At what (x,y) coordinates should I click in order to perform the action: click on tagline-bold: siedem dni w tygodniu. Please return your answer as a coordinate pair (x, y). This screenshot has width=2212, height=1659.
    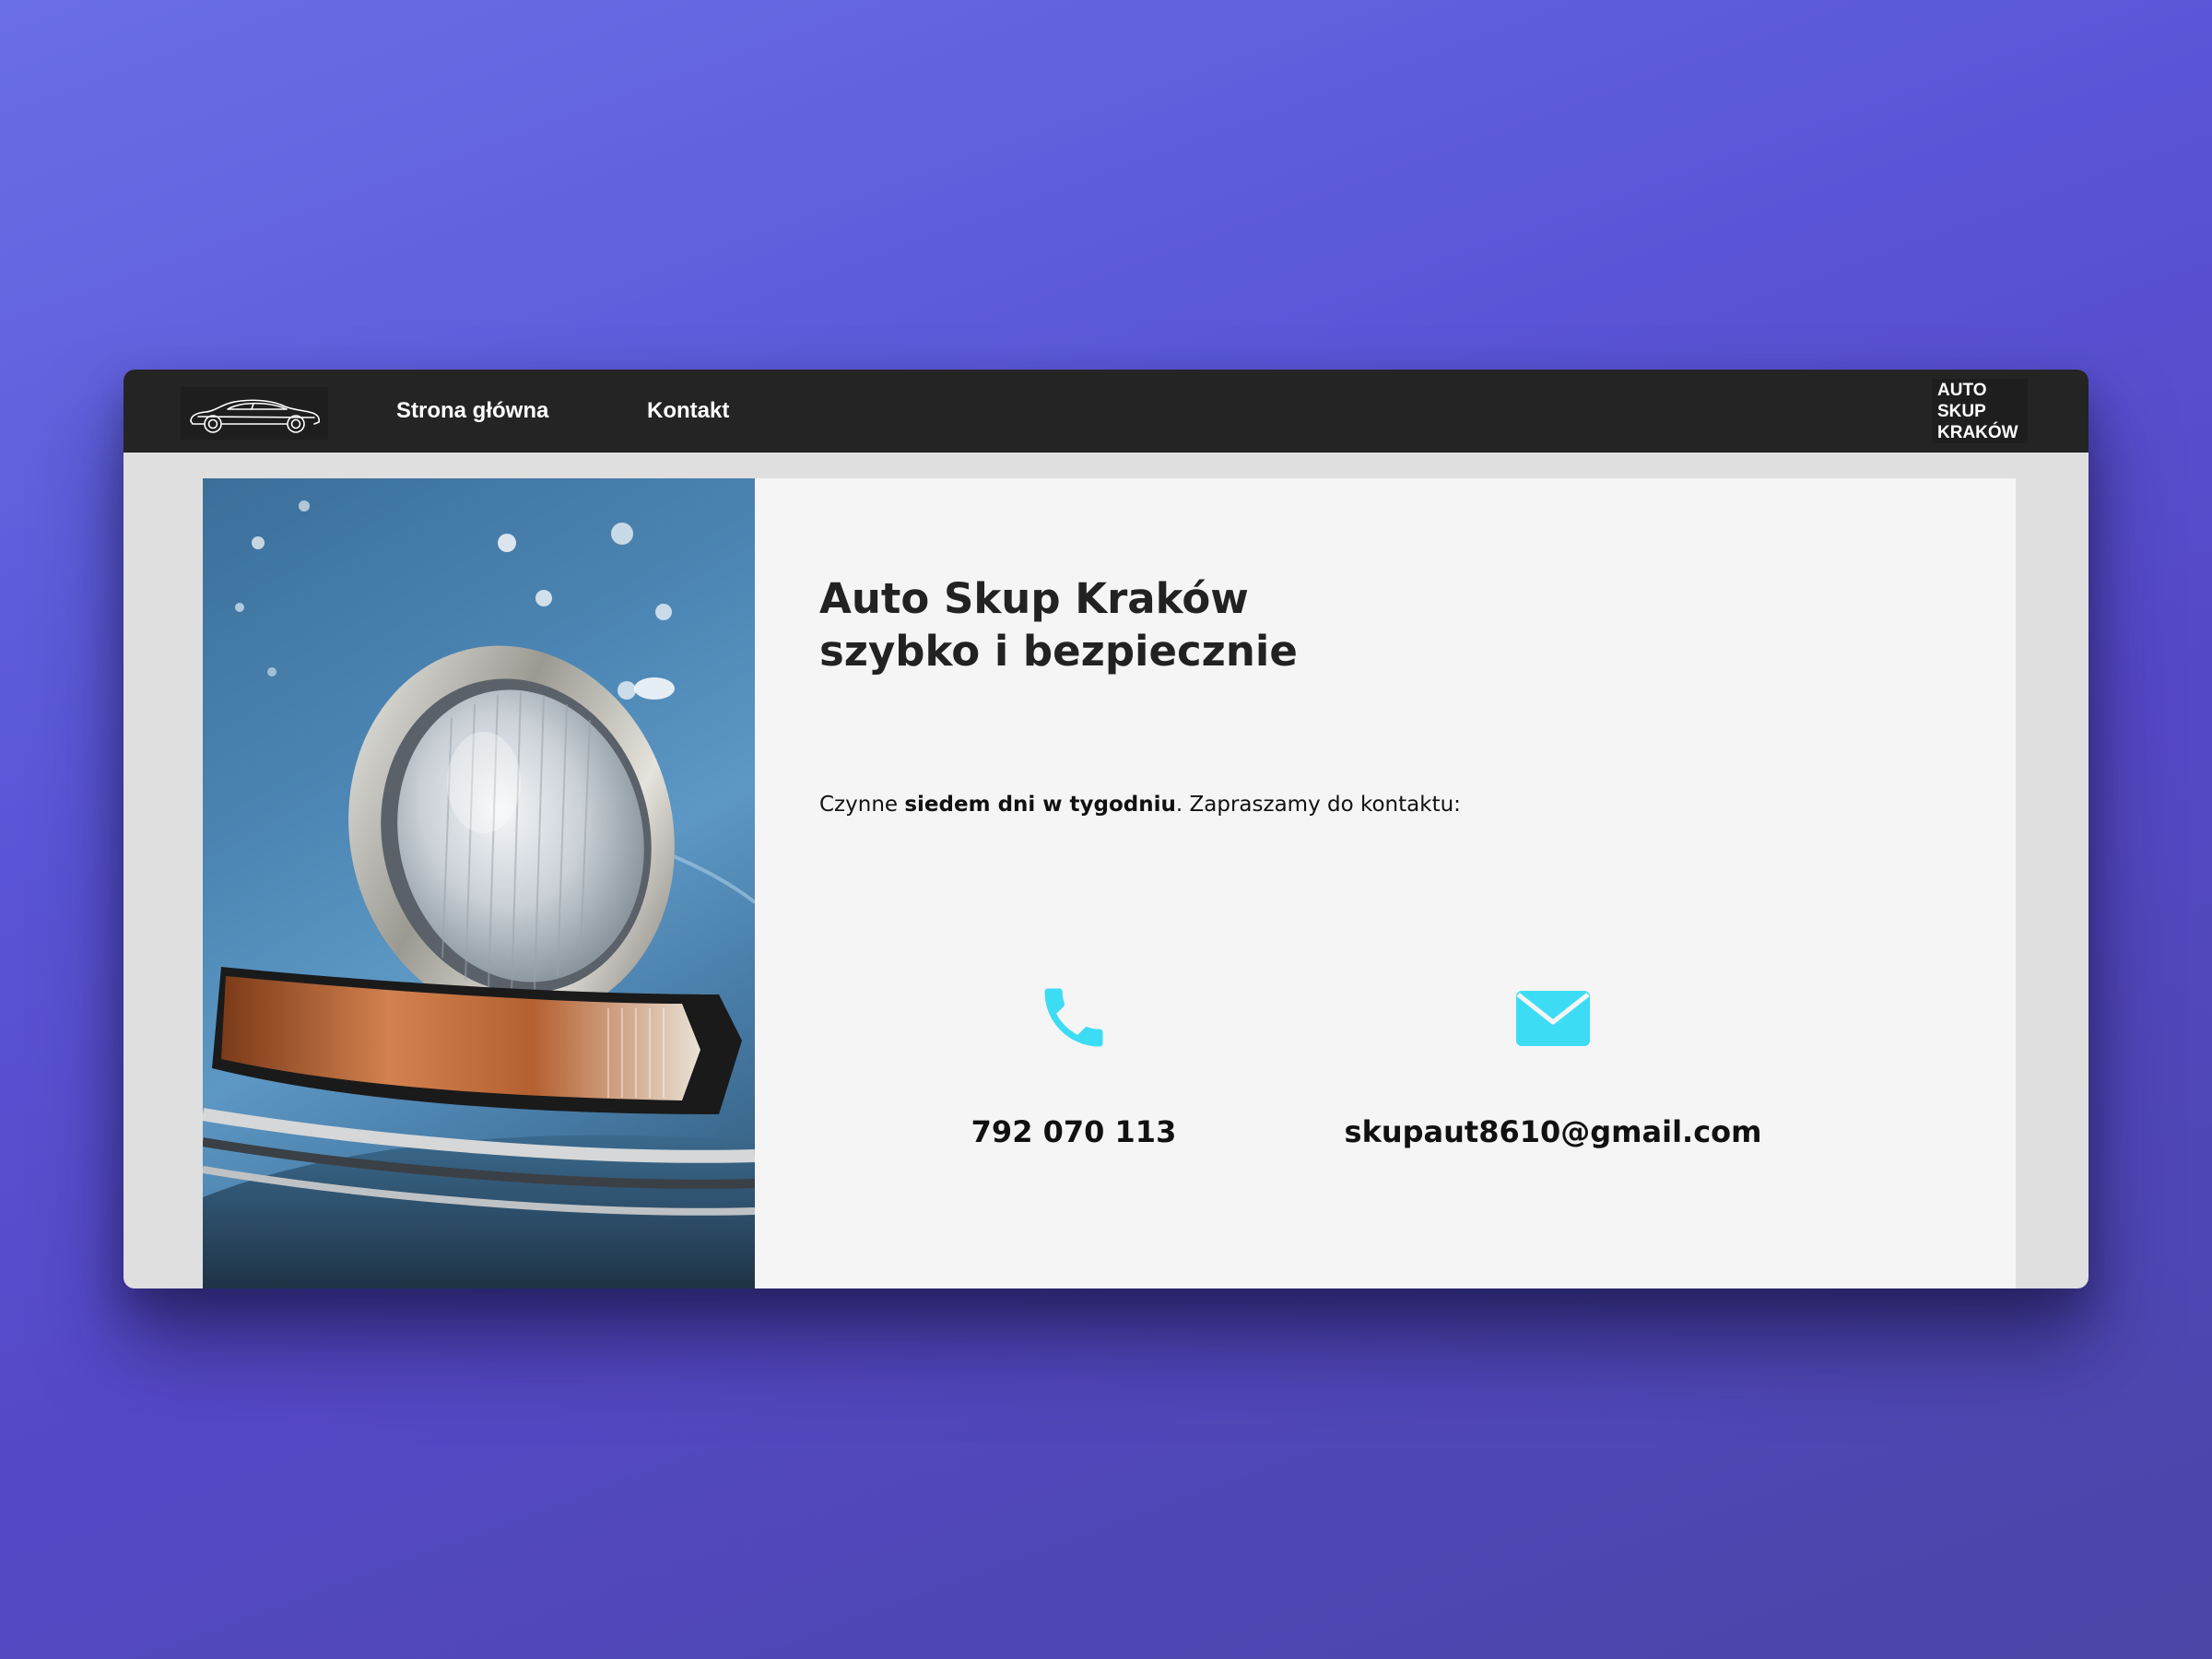
    Looking at the image, I should click on (1040, 805).